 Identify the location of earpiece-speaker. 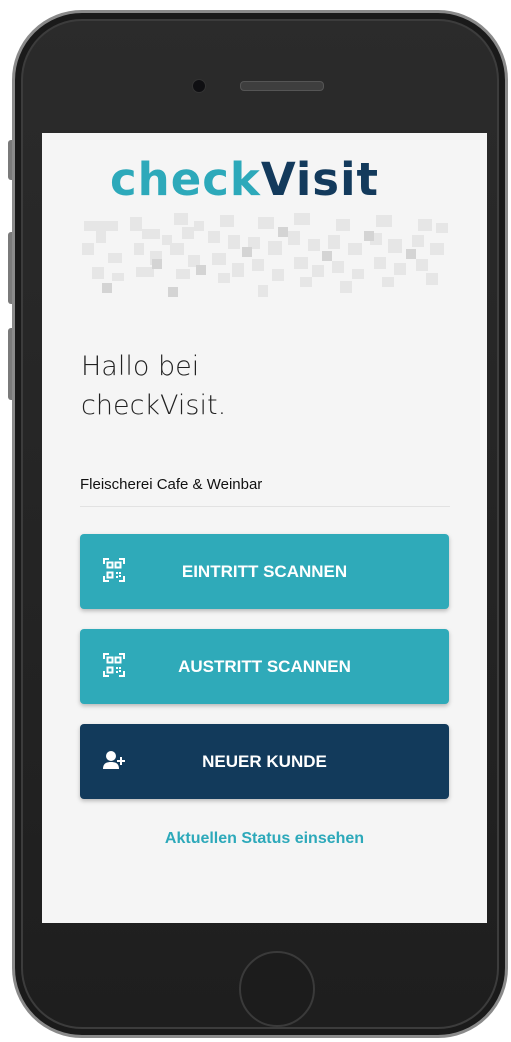
(282, 86).